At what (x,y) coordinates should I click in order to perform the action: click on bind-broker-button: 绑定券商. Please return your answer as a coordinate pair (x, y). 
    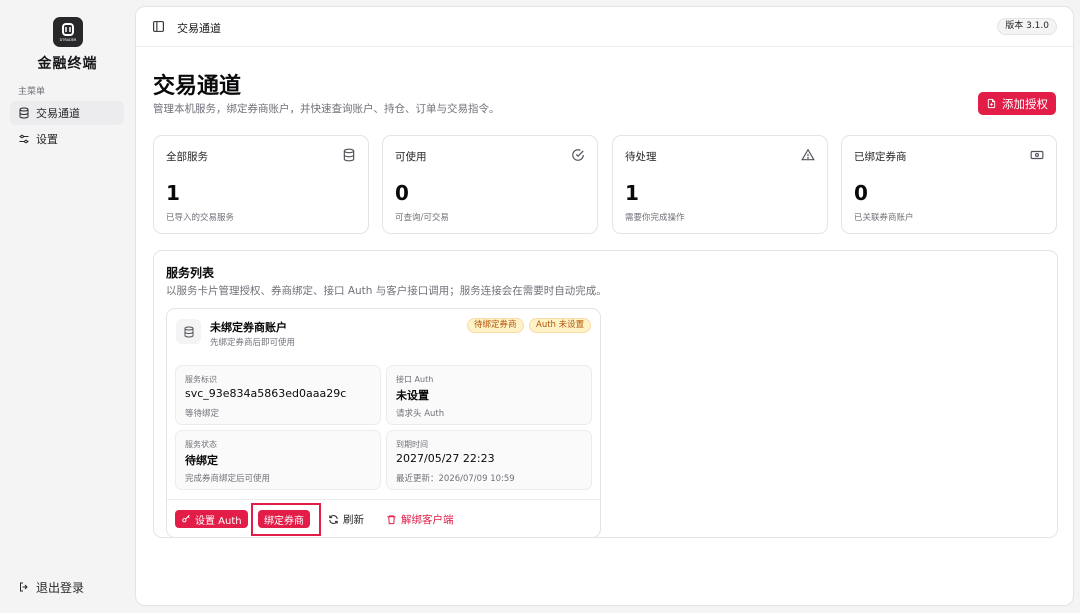
    Looking at the image, I should click on (284, 519).